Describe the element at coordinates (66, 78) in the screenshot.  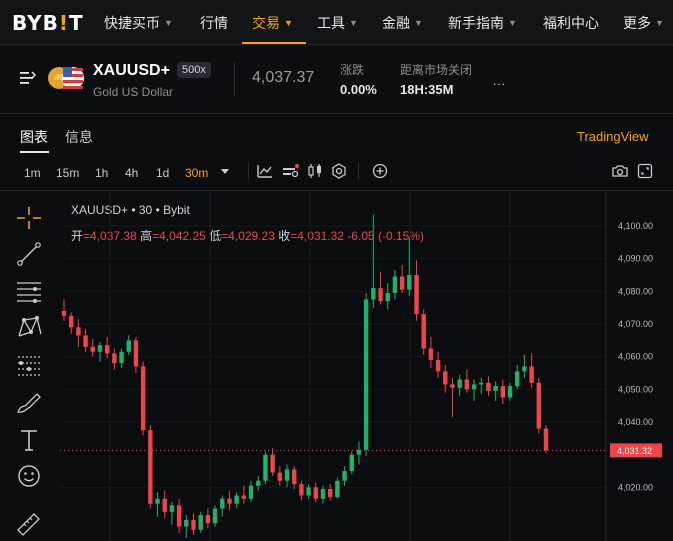
I see `gold-usd-pair-icon` at that location.